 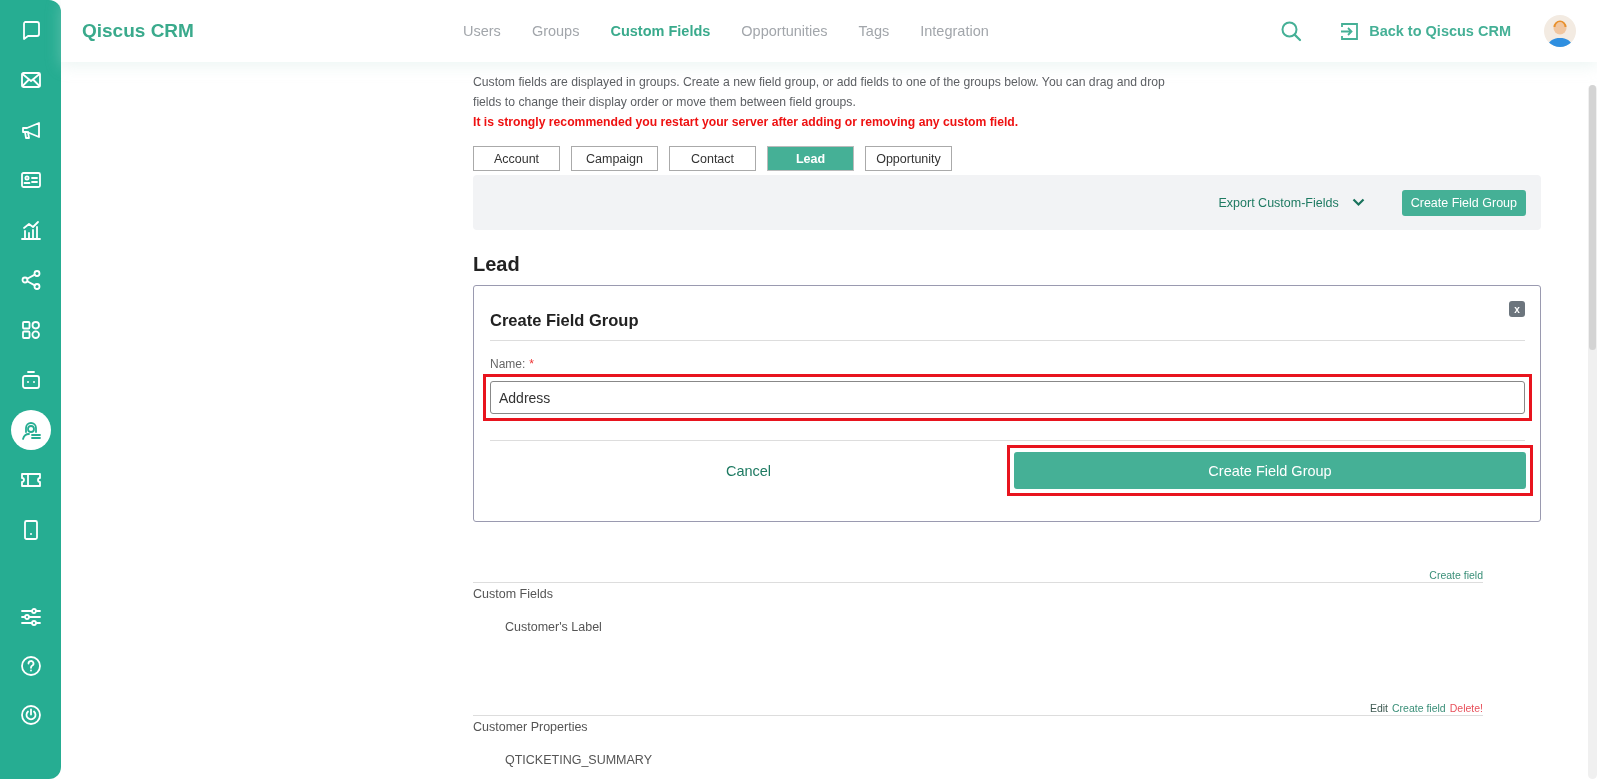 What do you see at coordinates (1358, 202) in the screenshot?
I see `chevron-down-icon` at bounding box center [1358, 202].